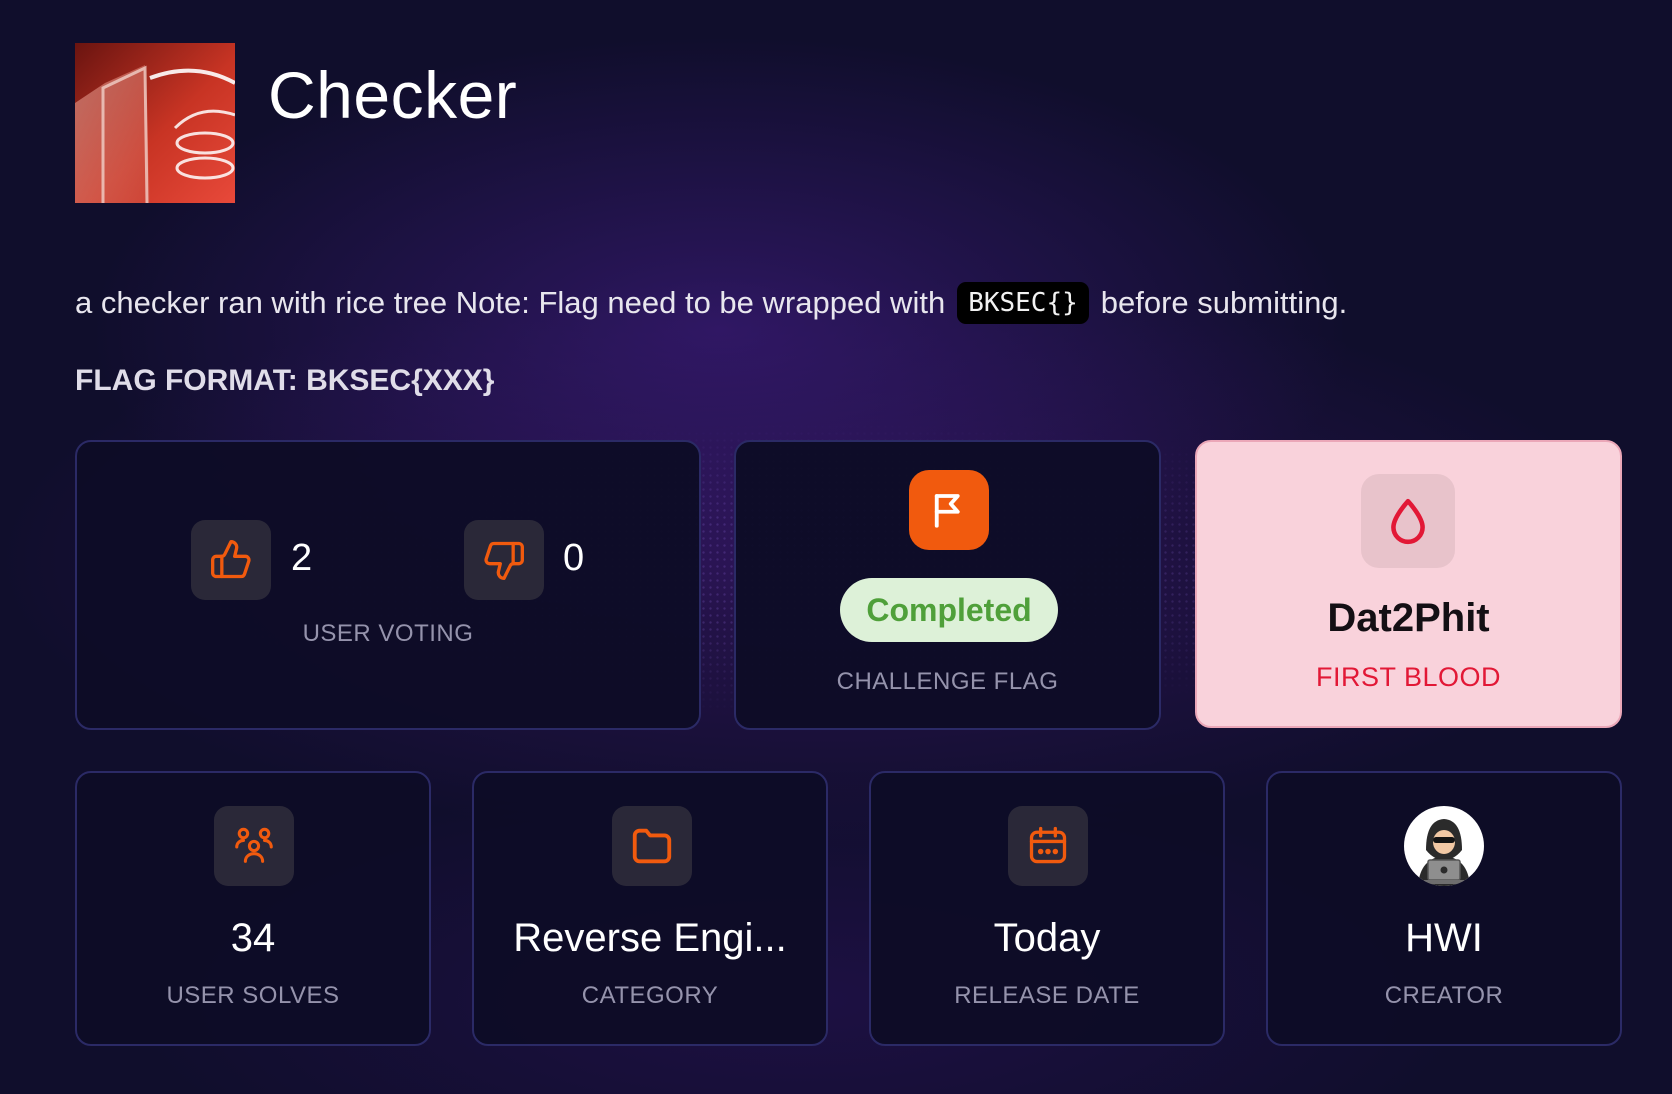  Describe the element at coordinates (1444, 908) in the screenshot. I see `creator-card: HWI CREATOR` at that location.